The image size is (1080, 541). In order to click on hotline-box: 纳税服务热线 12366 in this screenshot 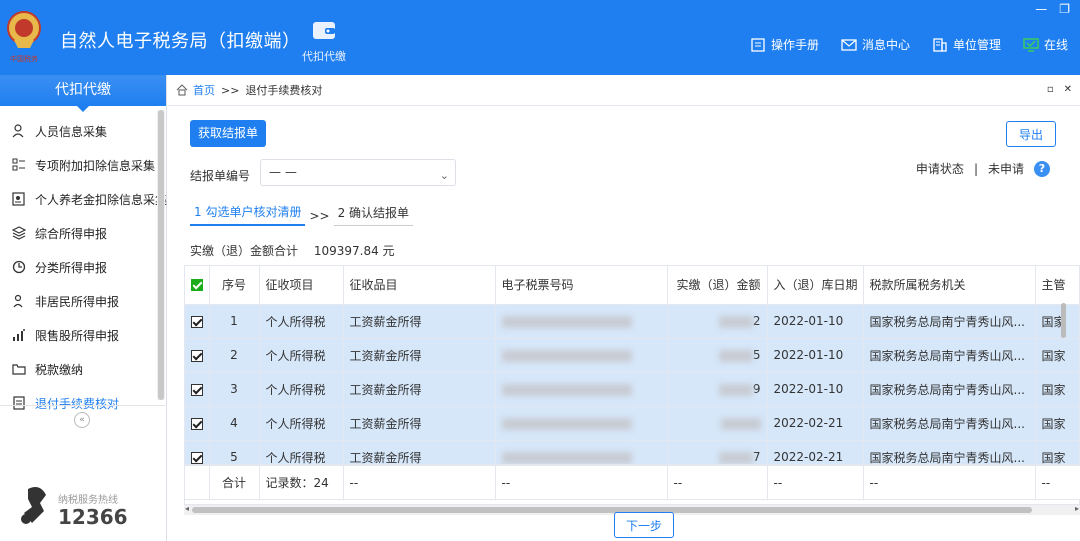, I will do `click(88, 508)`.